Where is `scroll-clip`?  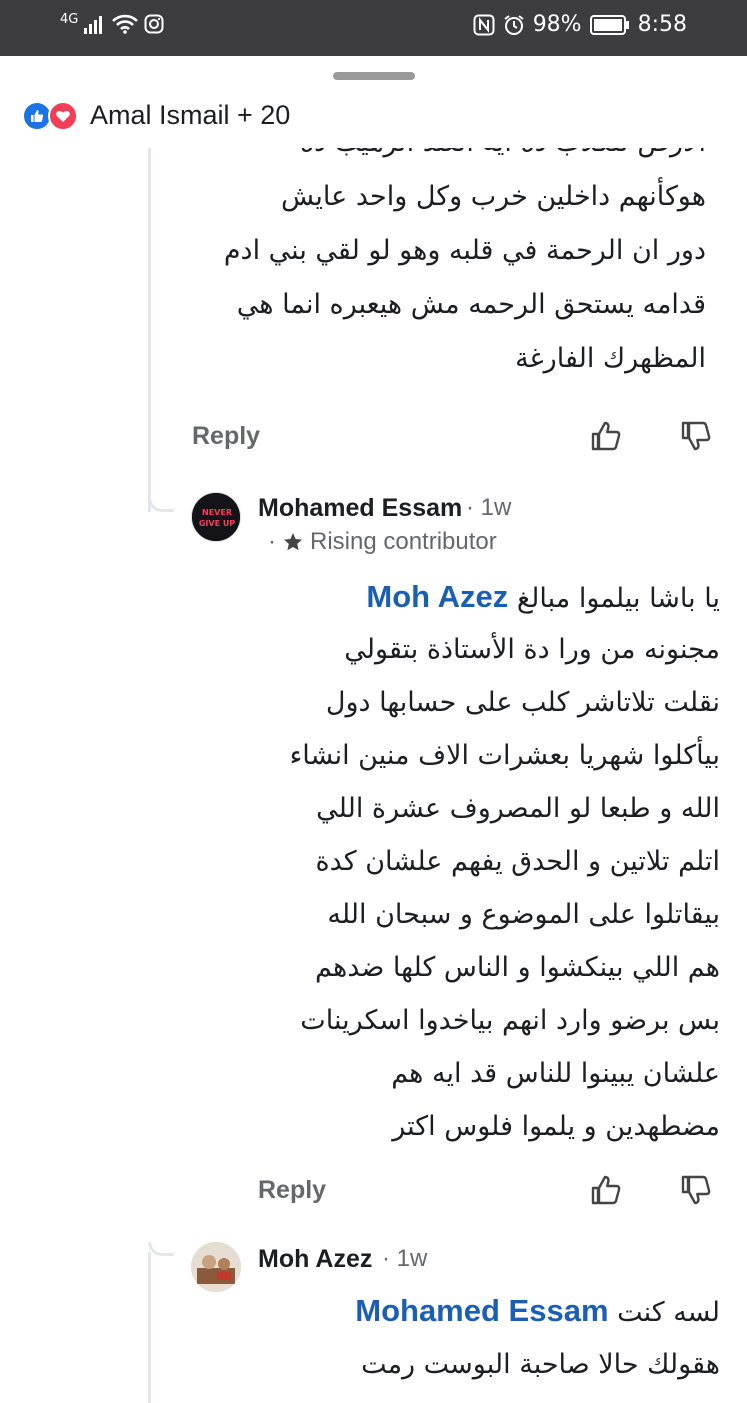
scroll-clip is located at coordinates (448, 145).